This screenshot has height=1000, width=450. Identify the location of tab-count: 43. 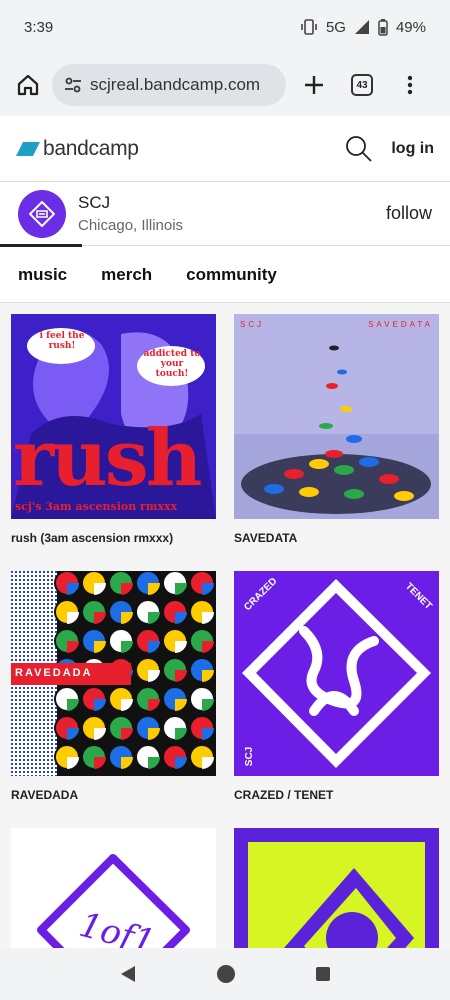
(362, 85).